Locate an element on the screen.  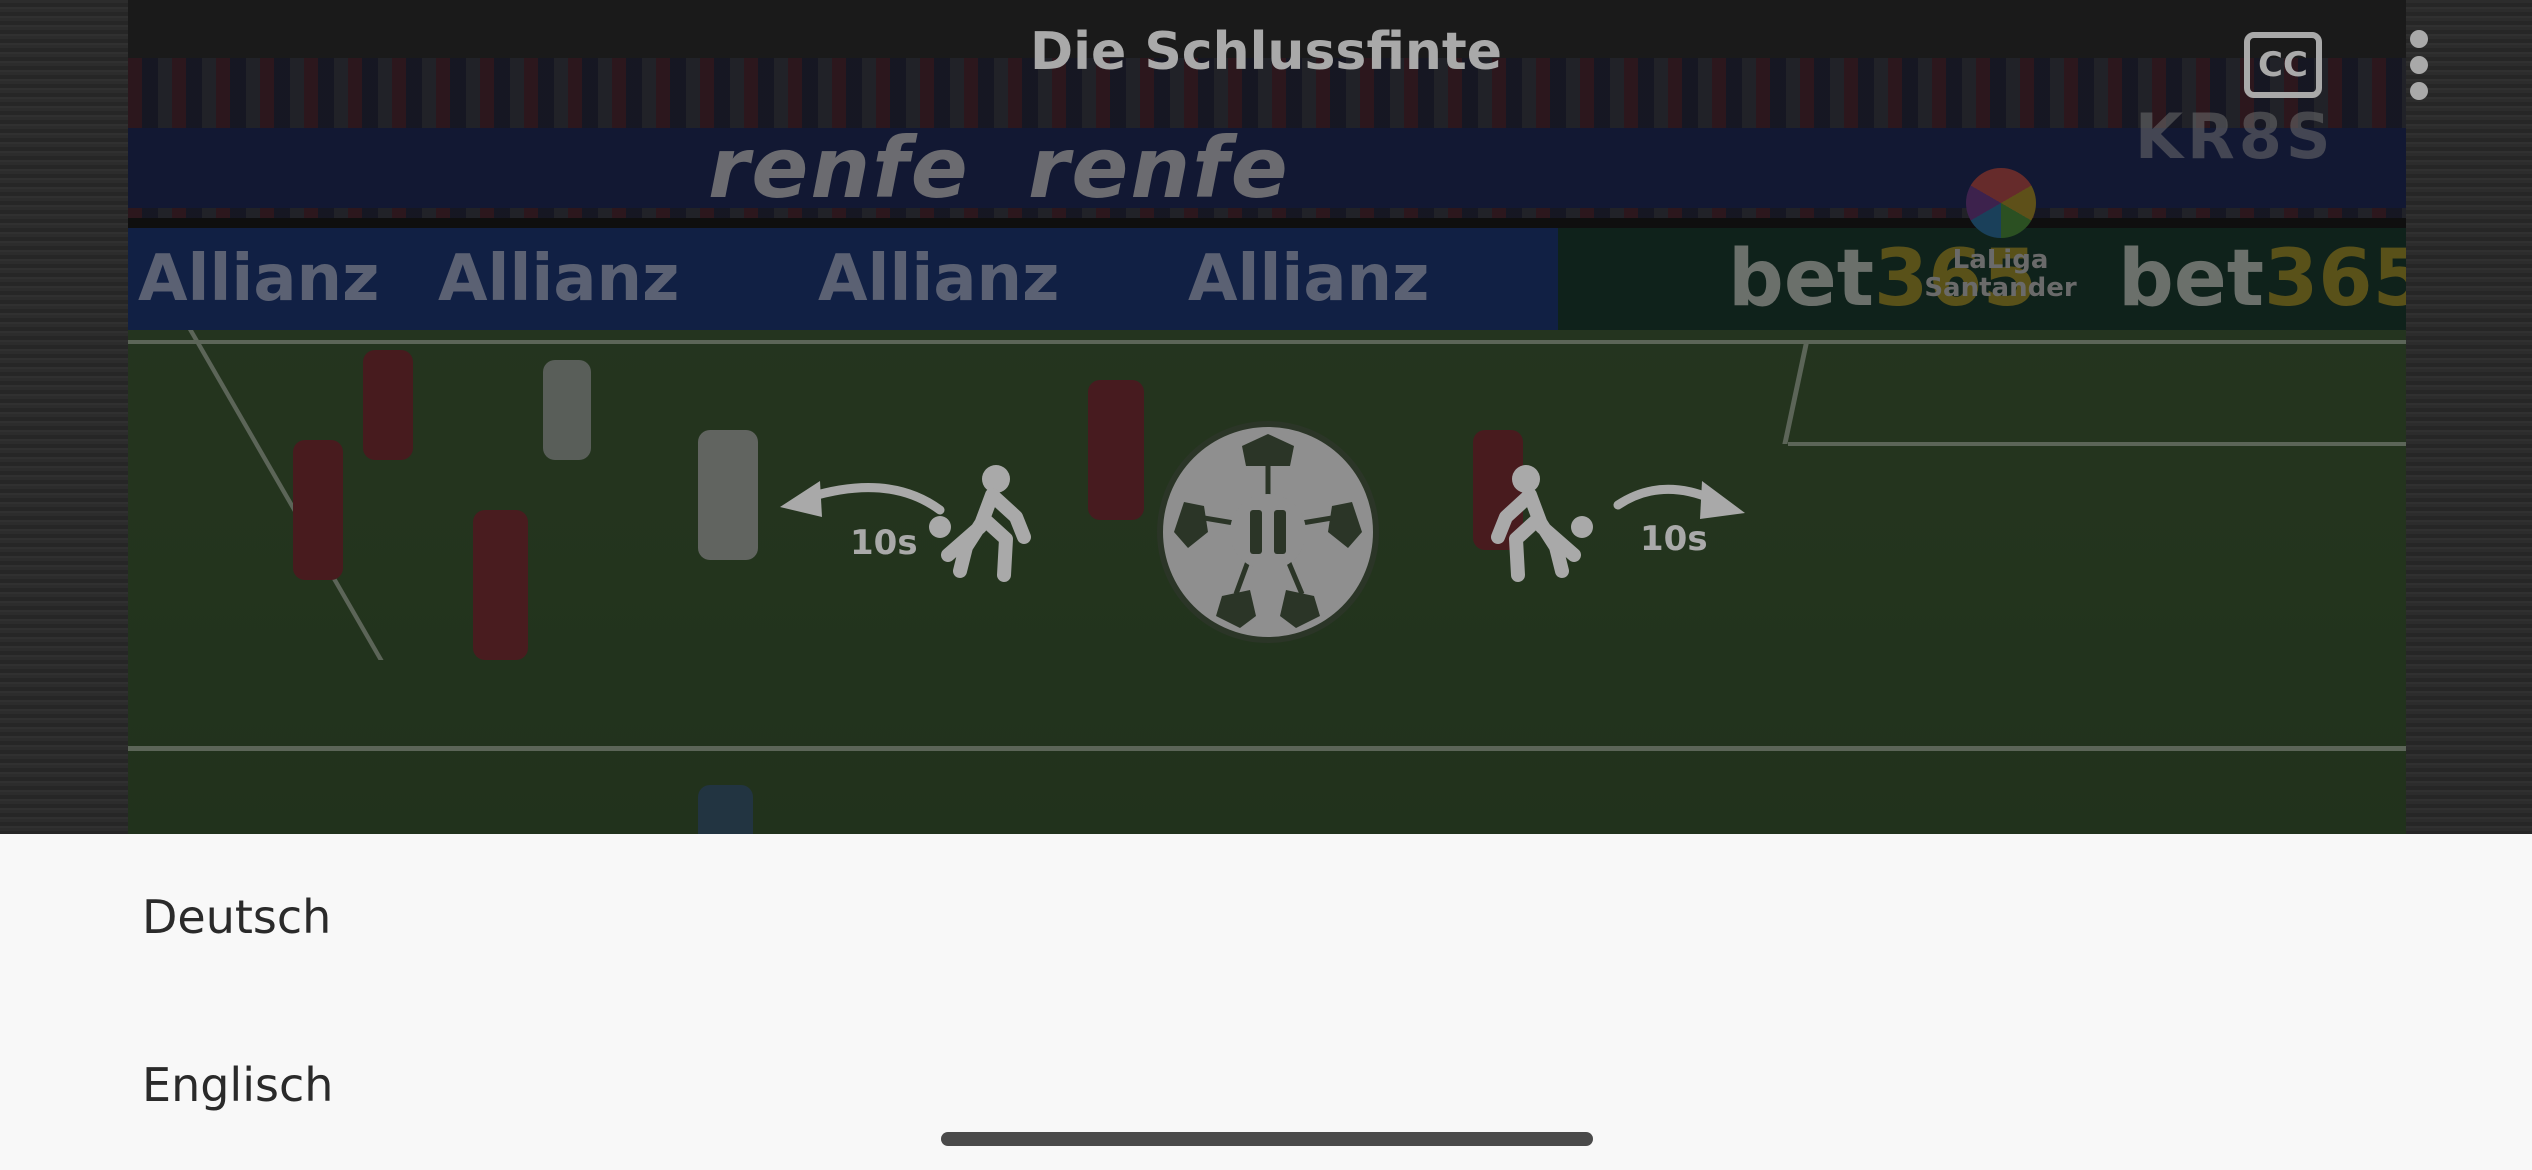
rewind-label: 10s is located at coordinates (884, 543).